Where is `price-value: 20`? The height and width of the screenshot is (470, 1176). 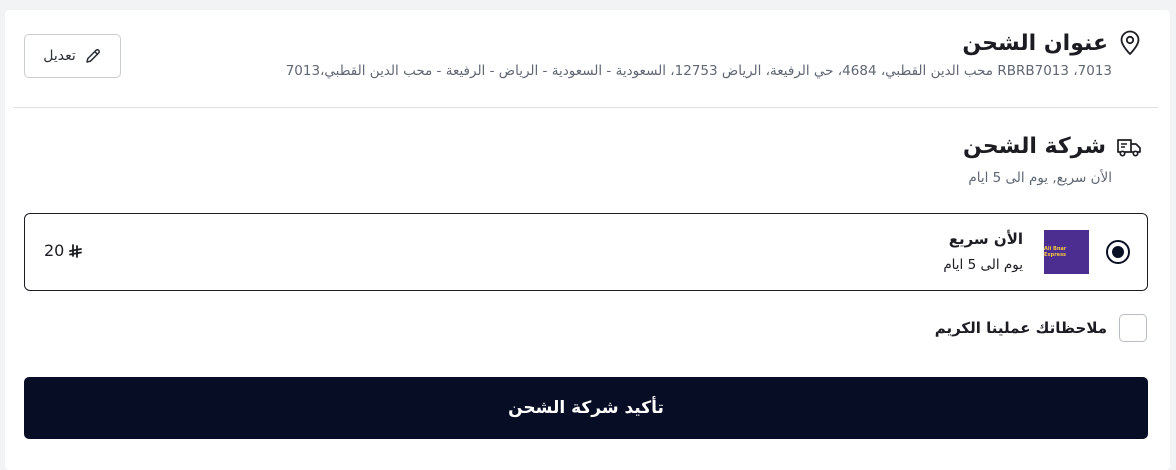
price-value: 20 is located at coordinates (54, 250).